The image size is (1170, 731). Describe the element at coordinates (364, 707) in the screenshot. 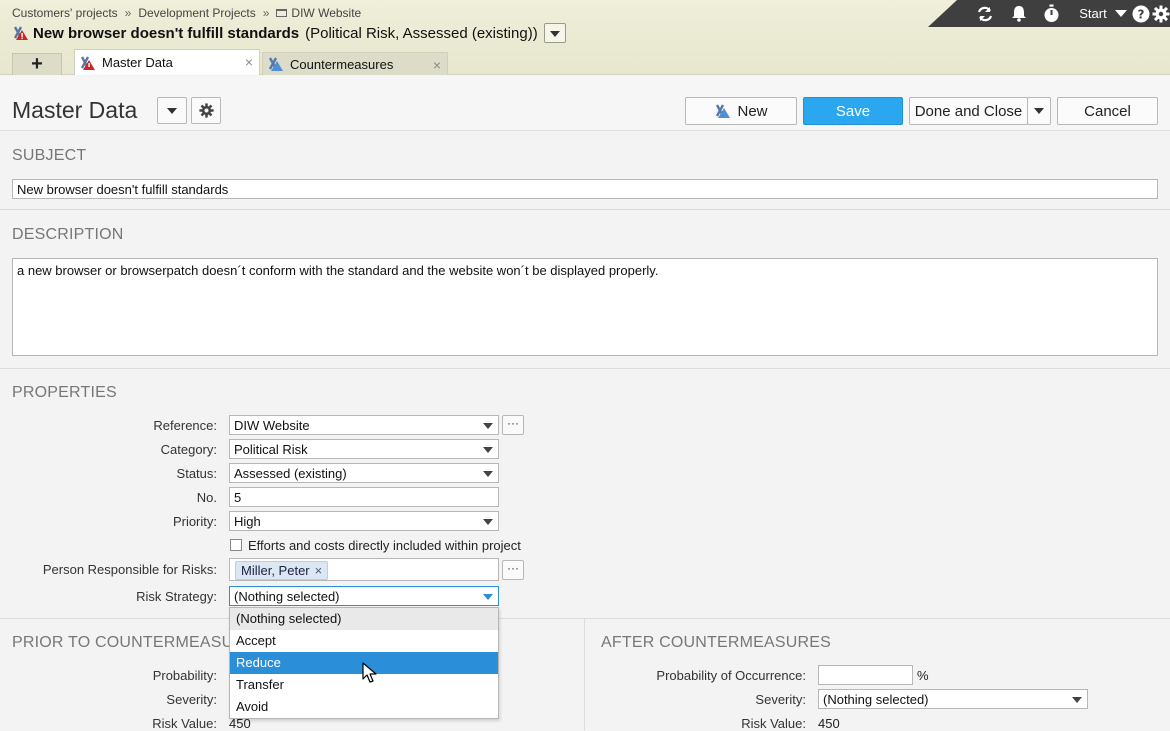

I see `option-avoid: Avoid` at that location.